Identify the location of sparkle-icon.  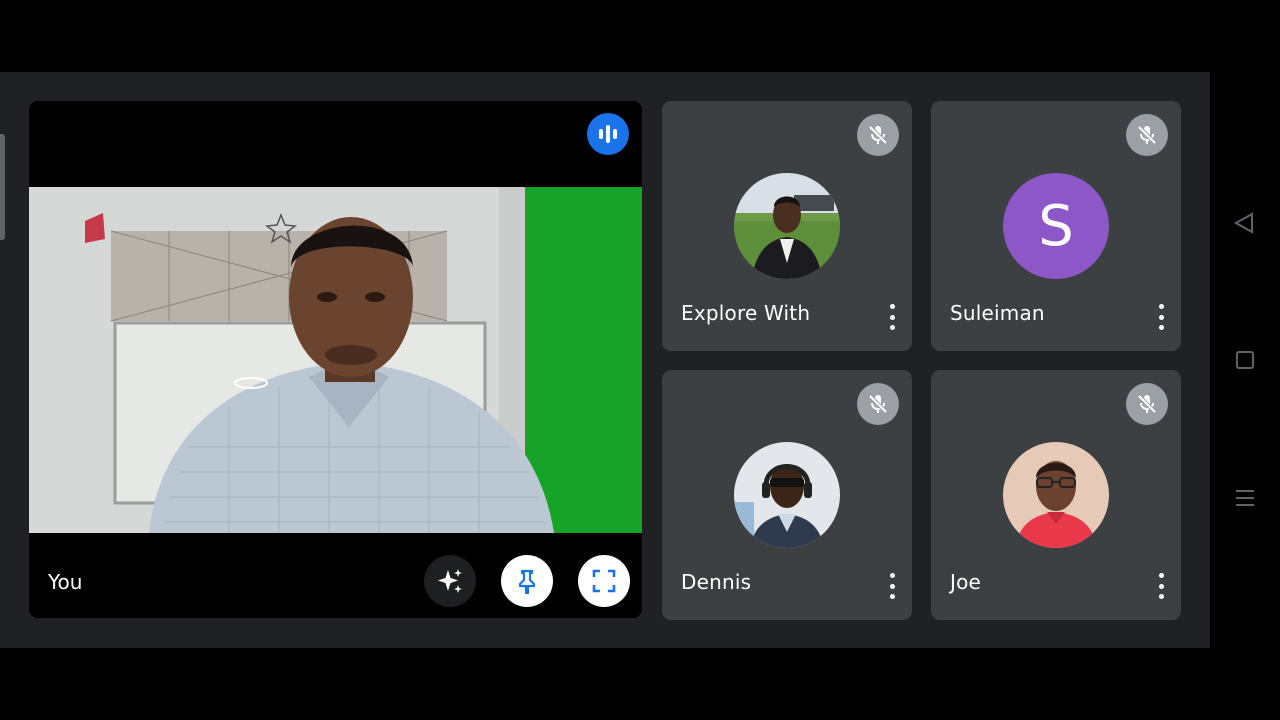
(450, 581).